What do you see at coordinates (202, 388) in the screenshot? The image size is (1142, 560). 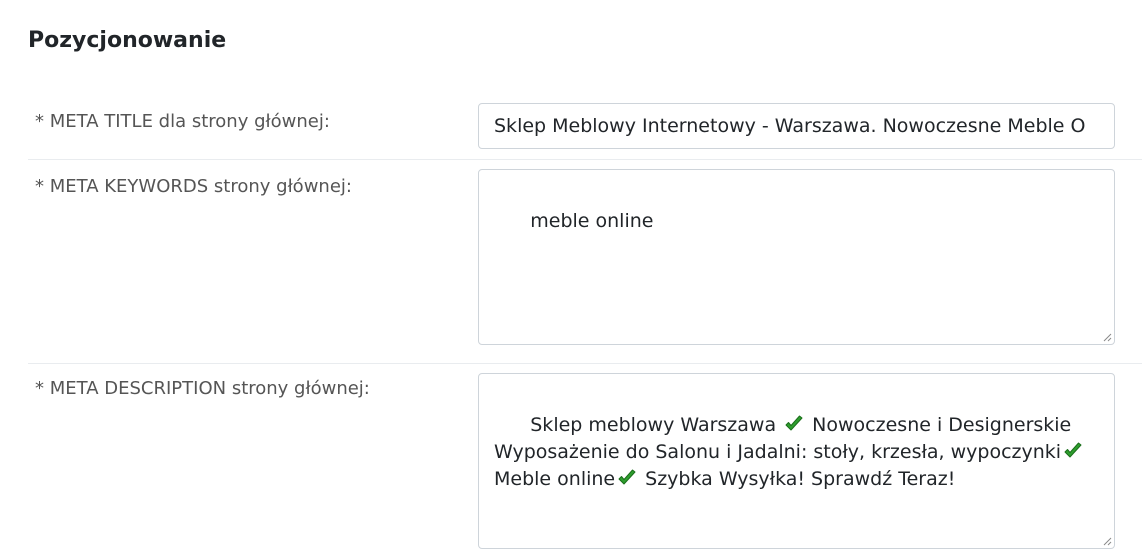 I see `meta-description-label: * META DESCRIPTION strony głównej:` at bounding box center [202, 388].